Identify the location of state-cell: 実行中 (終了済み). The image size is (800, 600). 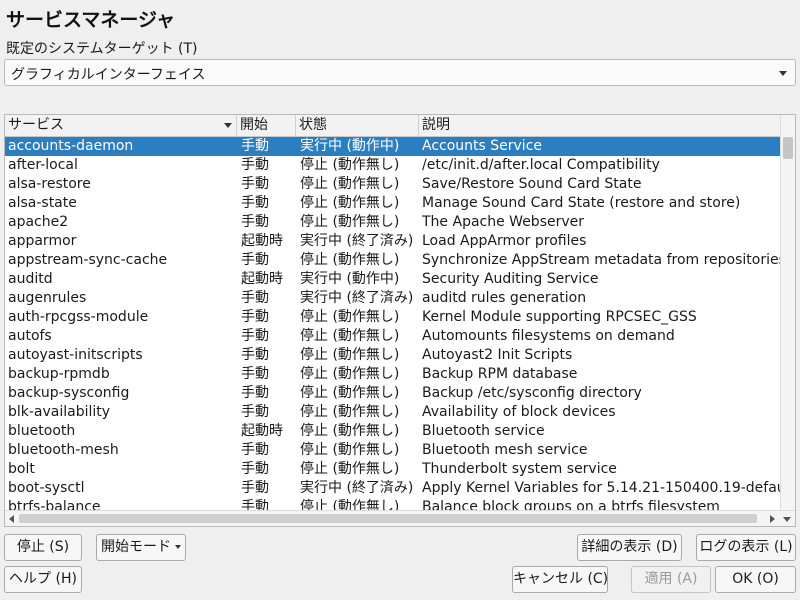
(357, 241).